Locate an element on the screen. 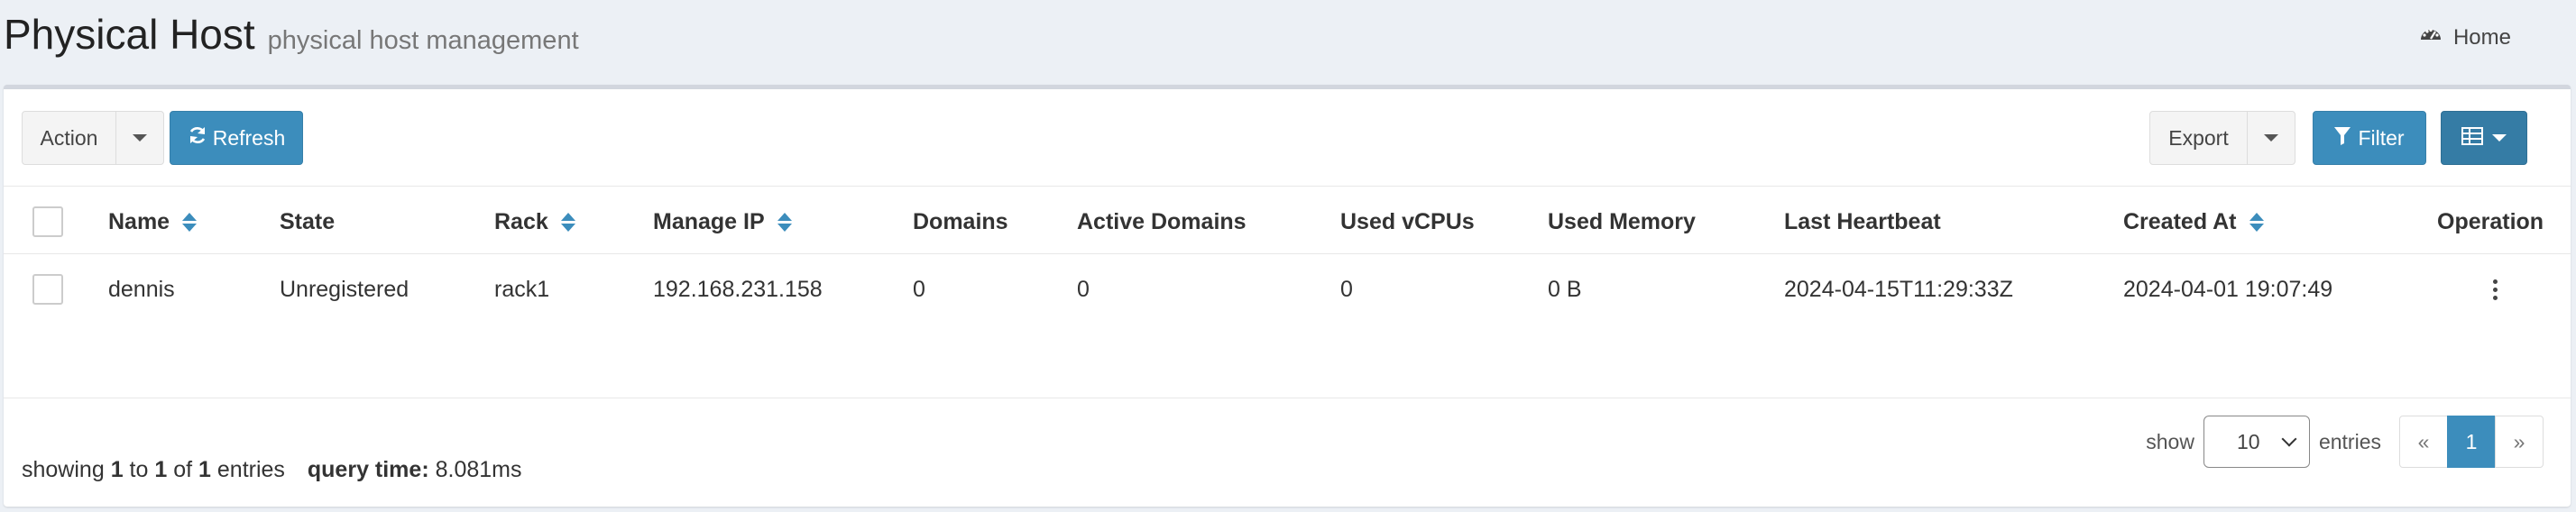 This screenshot has width=2576, height=512. kebab-menu-icon is located at coordinates (2495, 289).